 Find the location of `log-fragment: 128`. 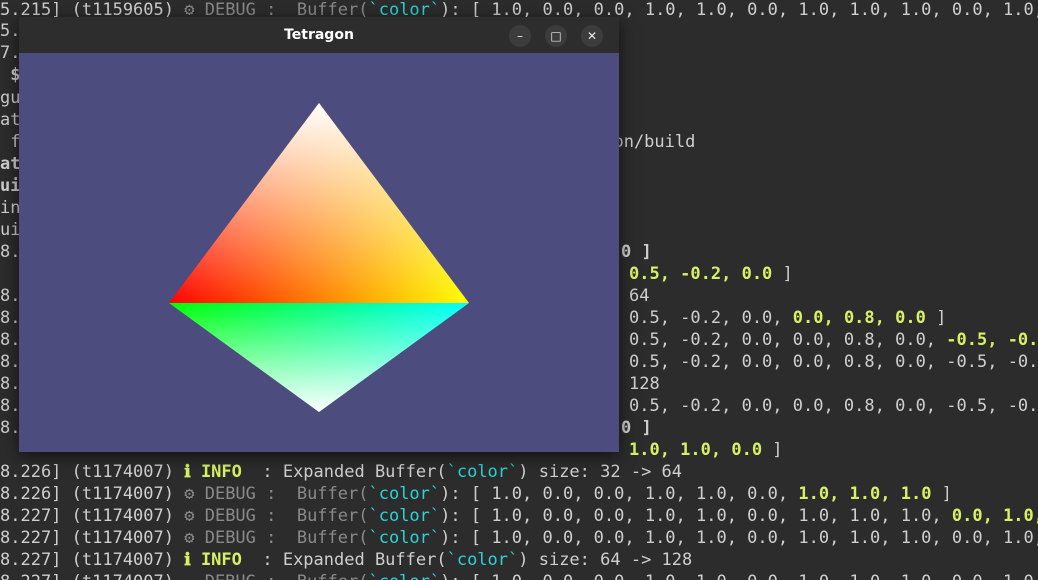

log-fragment: 128 is located at coordinates (644, 384).